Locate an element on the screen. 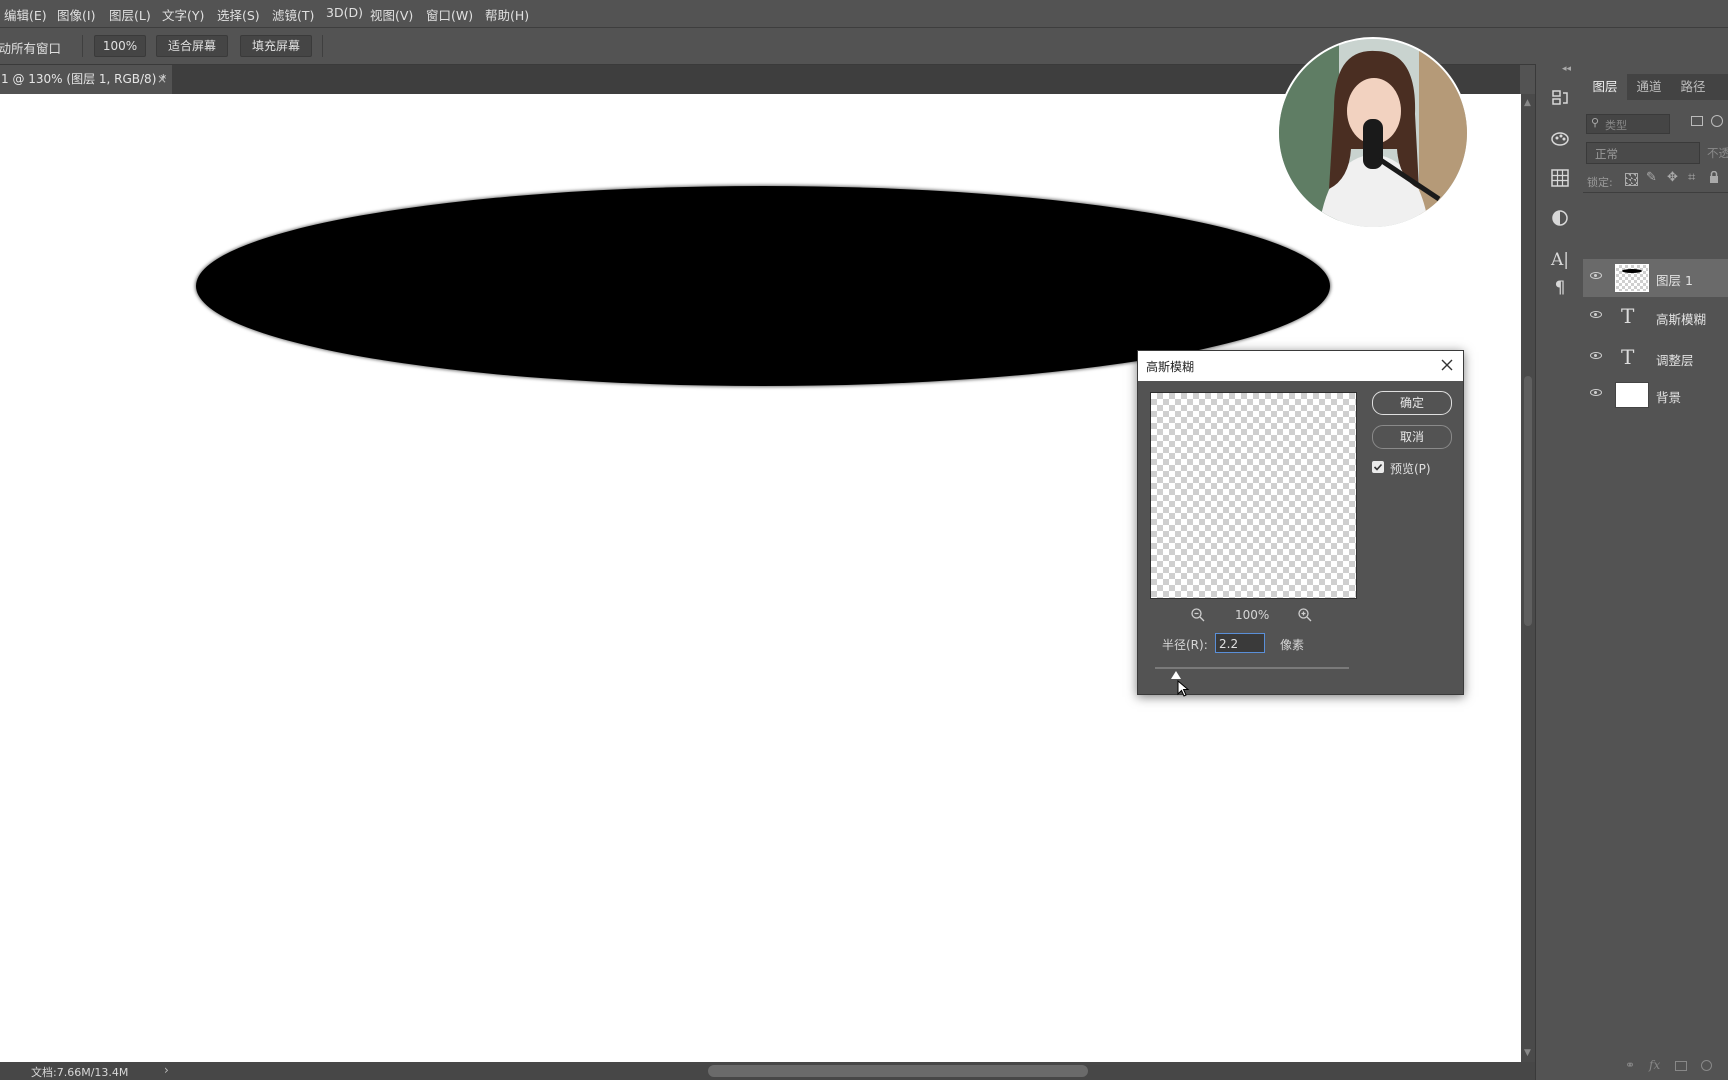 This screenshot has width=1728, height=1080. layer-row-adjustment-text: T 调整层 is located at coordinates (1655, 358).